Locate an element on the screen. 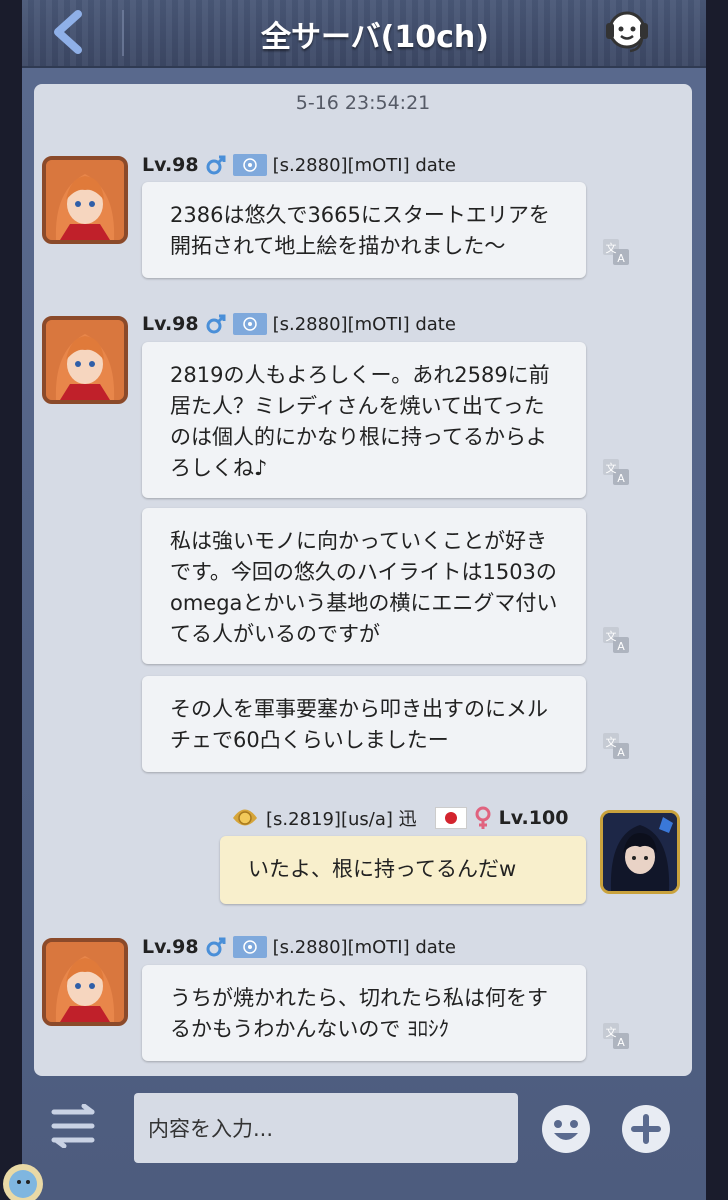 Image resolution: width=728 pixels, height=1200 pixels. back-button is located at coordinates (68, 32).